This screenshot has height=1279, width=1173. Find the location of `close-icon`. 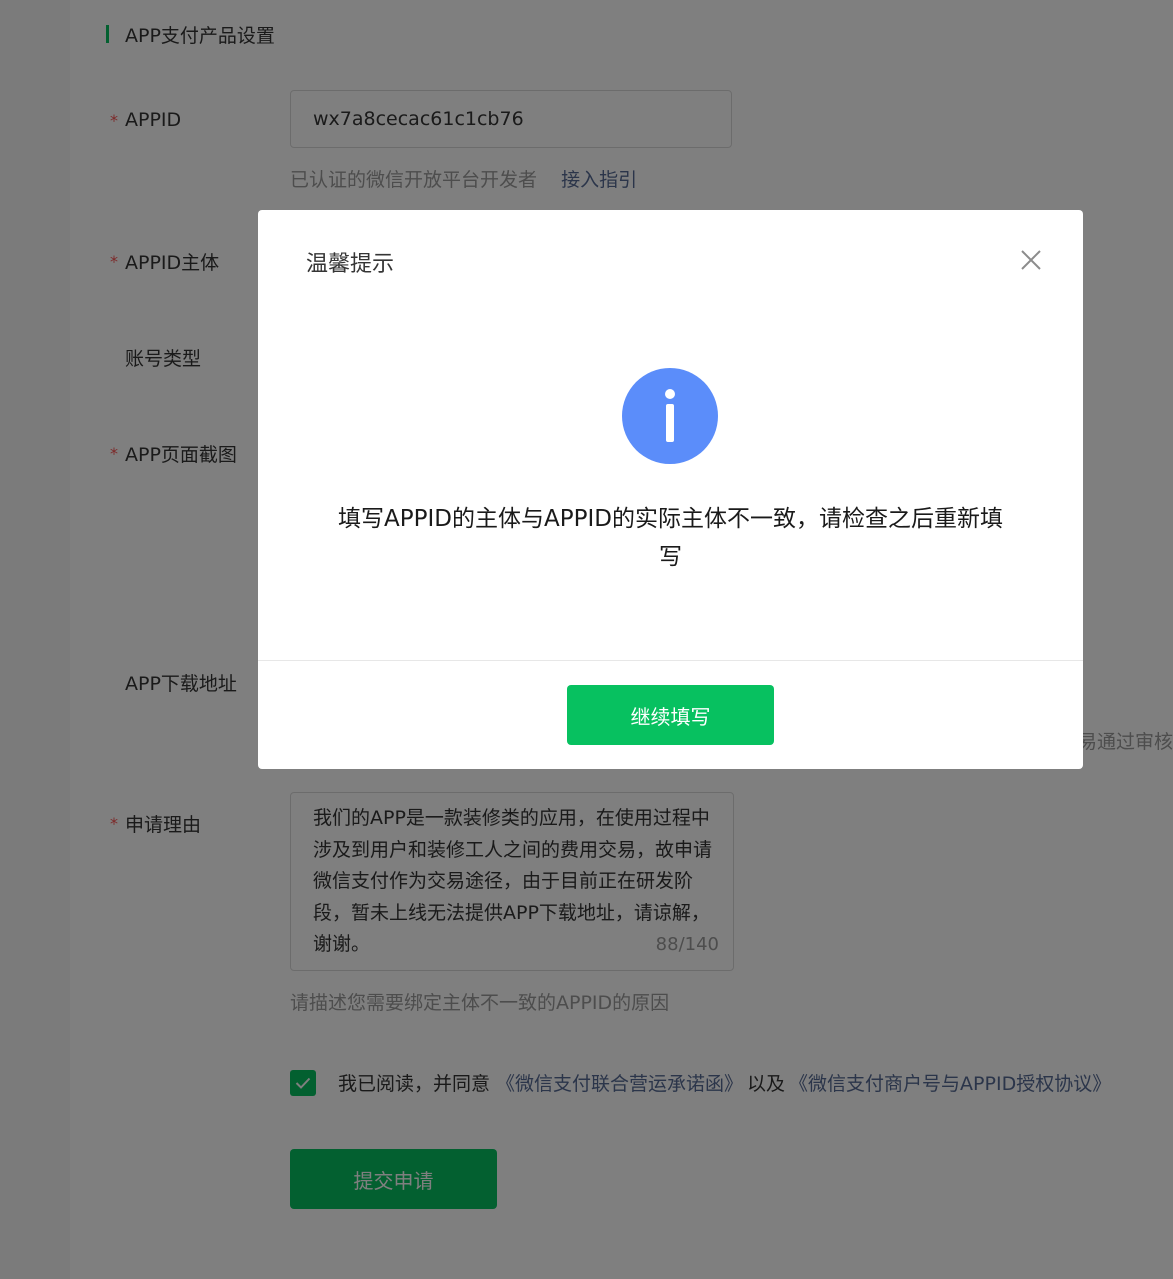

close-icon is located at coordinates (1031, 260).